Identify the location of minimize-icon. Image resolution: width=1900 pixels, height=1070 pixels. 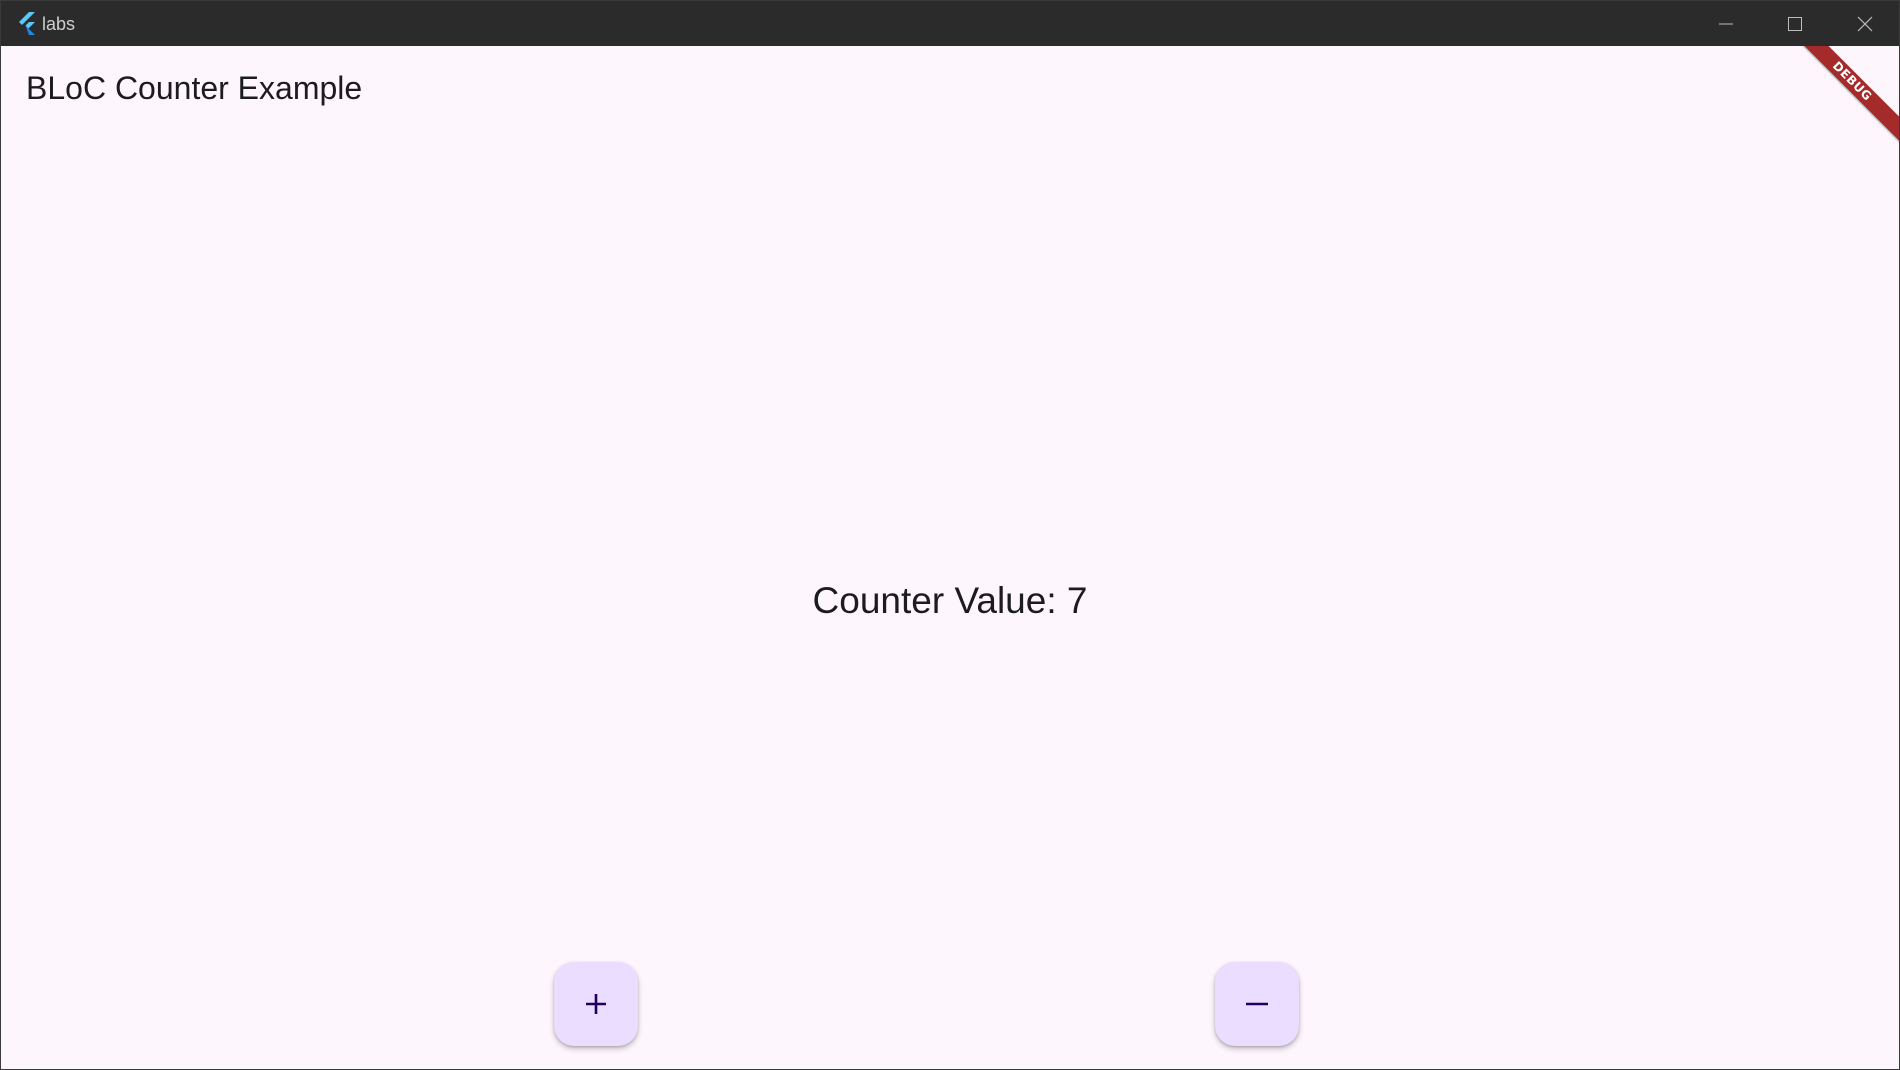
(1726, 24).